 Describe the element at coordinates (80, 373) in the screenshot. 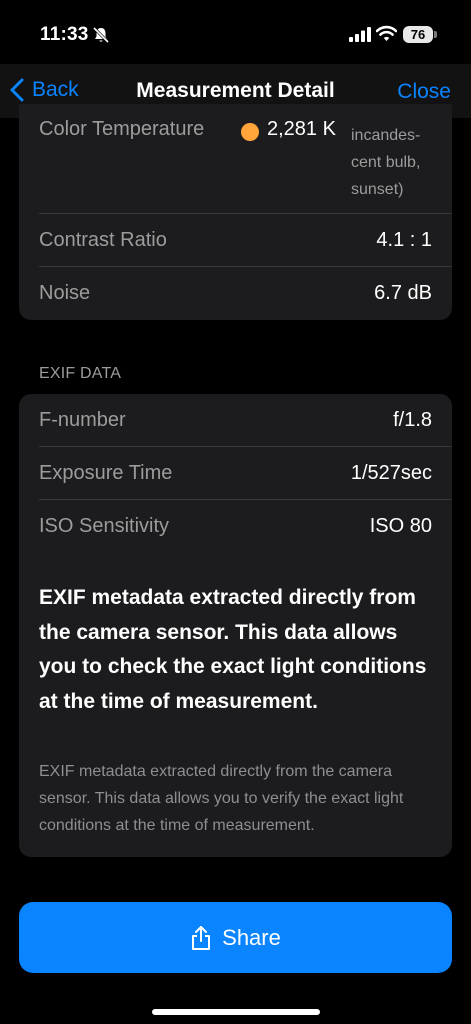

I see `exif-section-header: EXIF DATA` at that location.